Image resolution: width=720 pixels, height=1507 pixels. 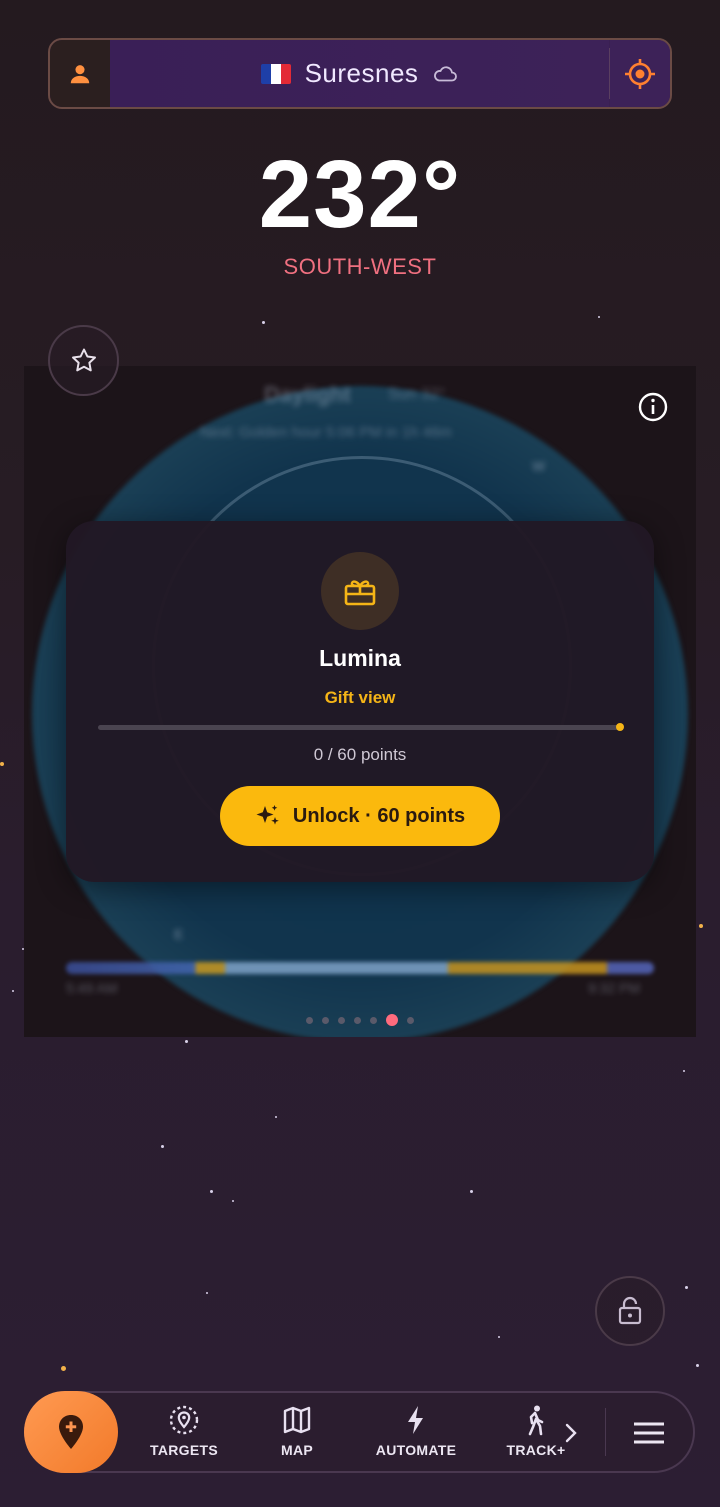 I want to click on nav-map: MAP, so click(x=297, y=1434).